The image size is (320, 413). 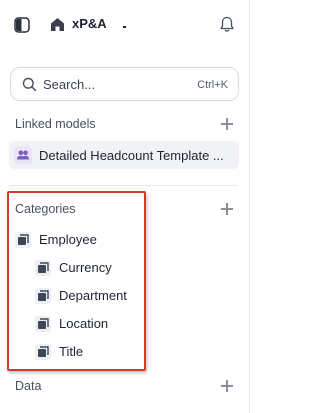 I want to click on bell-icon, so click(x=227, y=24).